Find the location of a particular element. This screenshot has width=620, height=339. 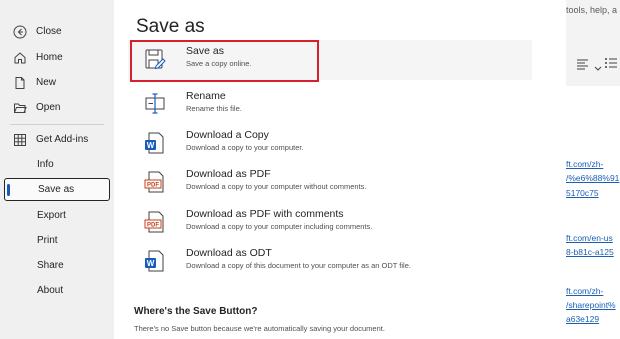

nav-get-add-ins: Get Add-ins is located at coordinates (57, 139).